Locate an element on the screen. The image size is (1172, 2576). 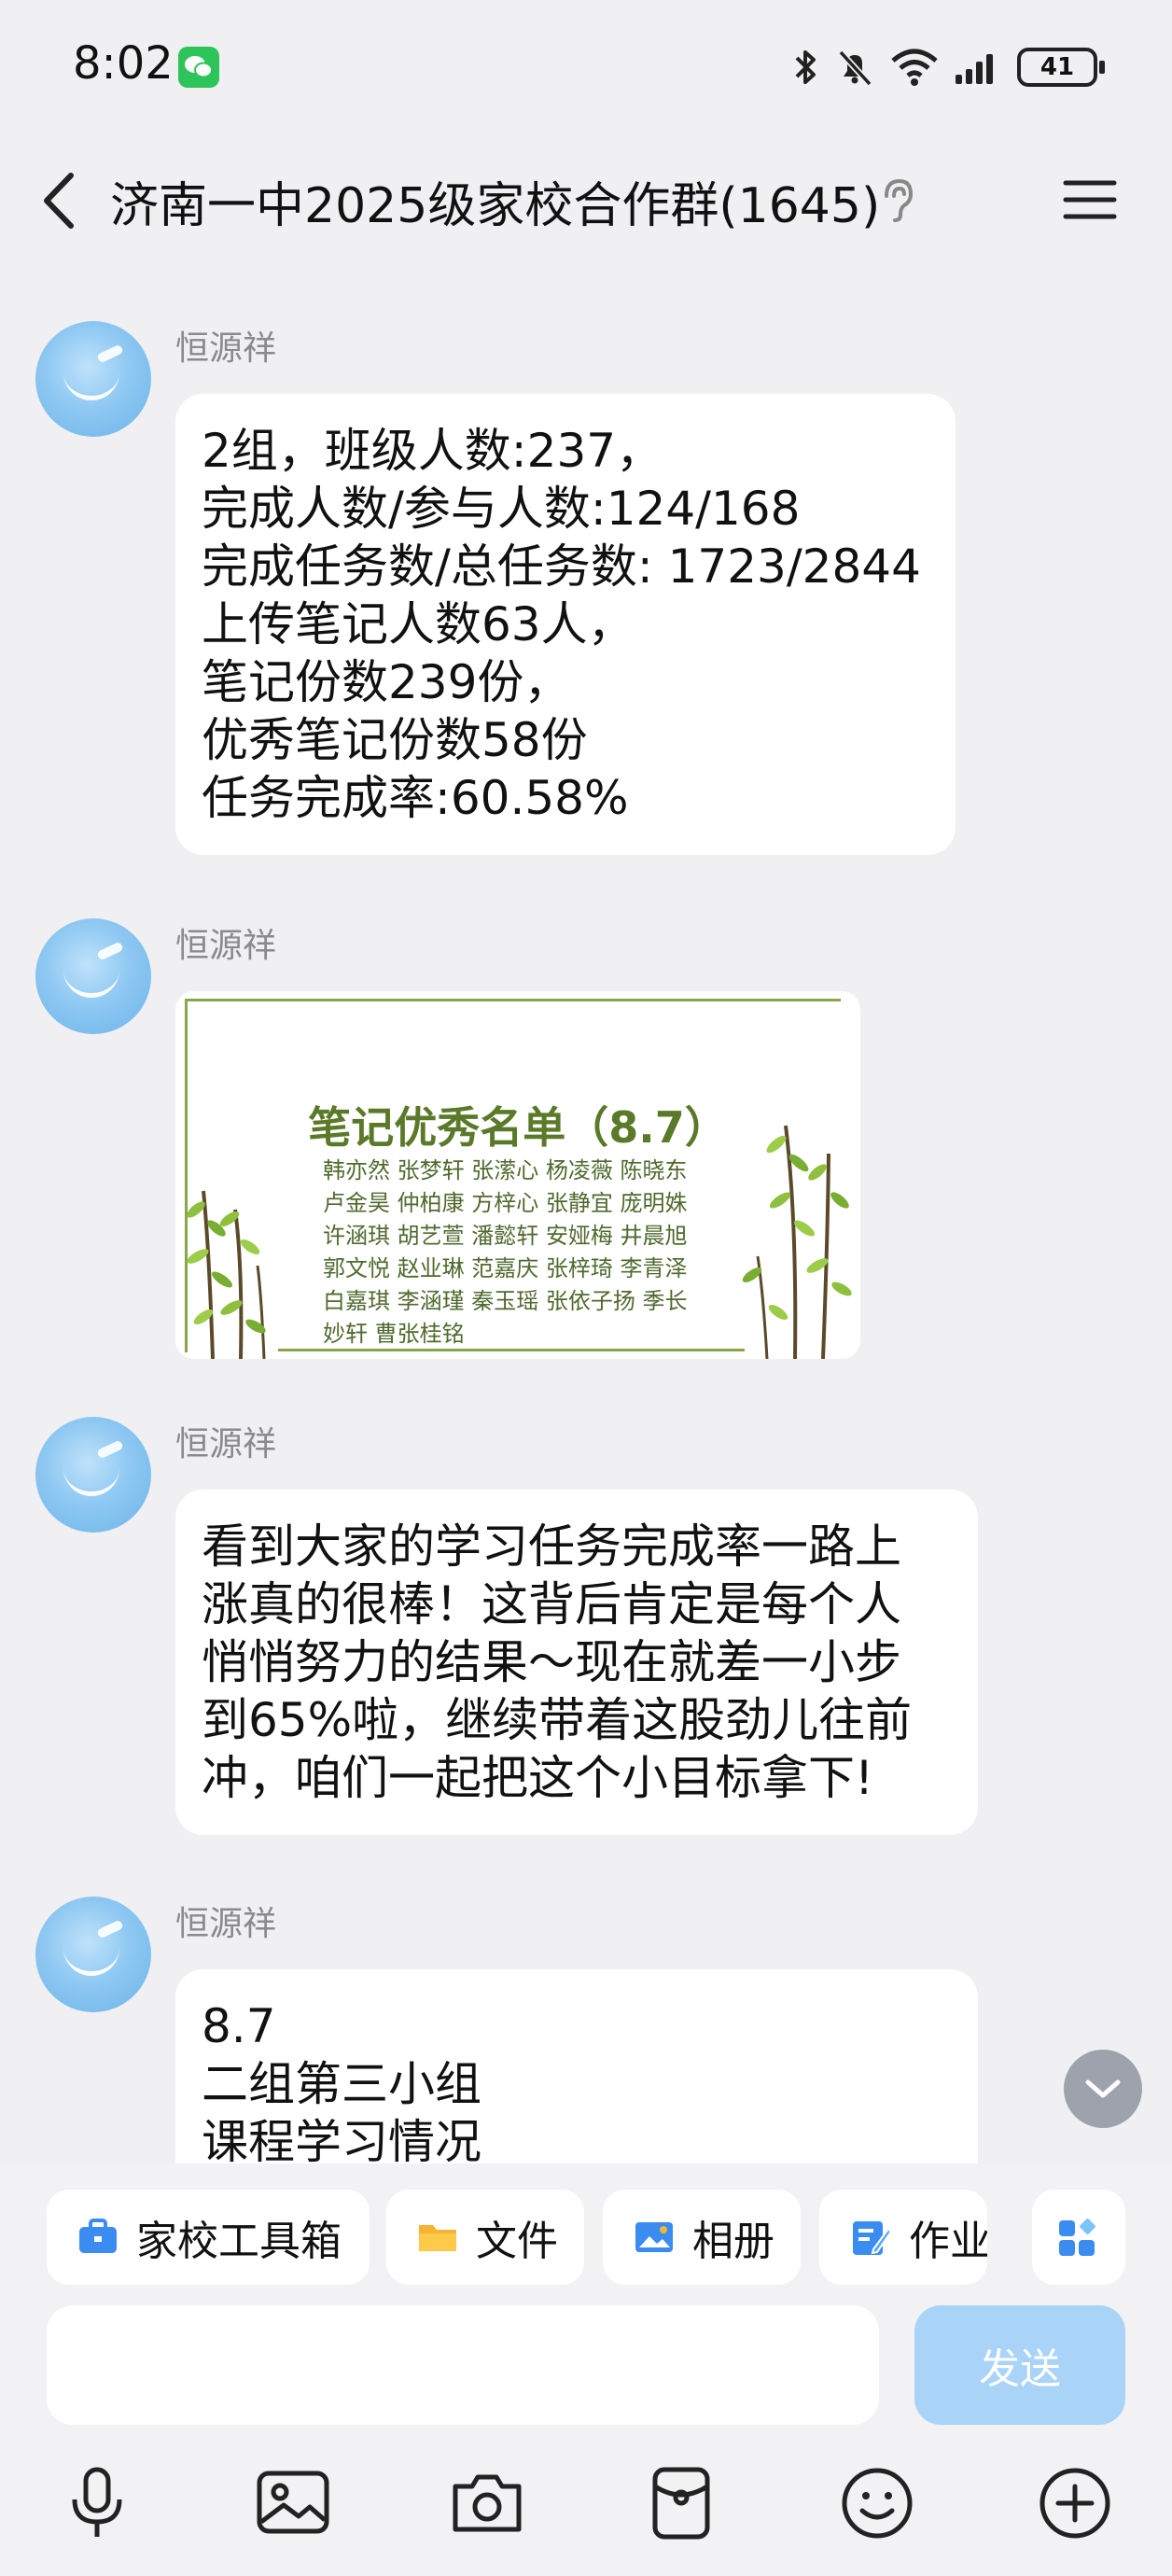
toolbox-button: 家校工具箱 is located at coordinates (208, 2237).